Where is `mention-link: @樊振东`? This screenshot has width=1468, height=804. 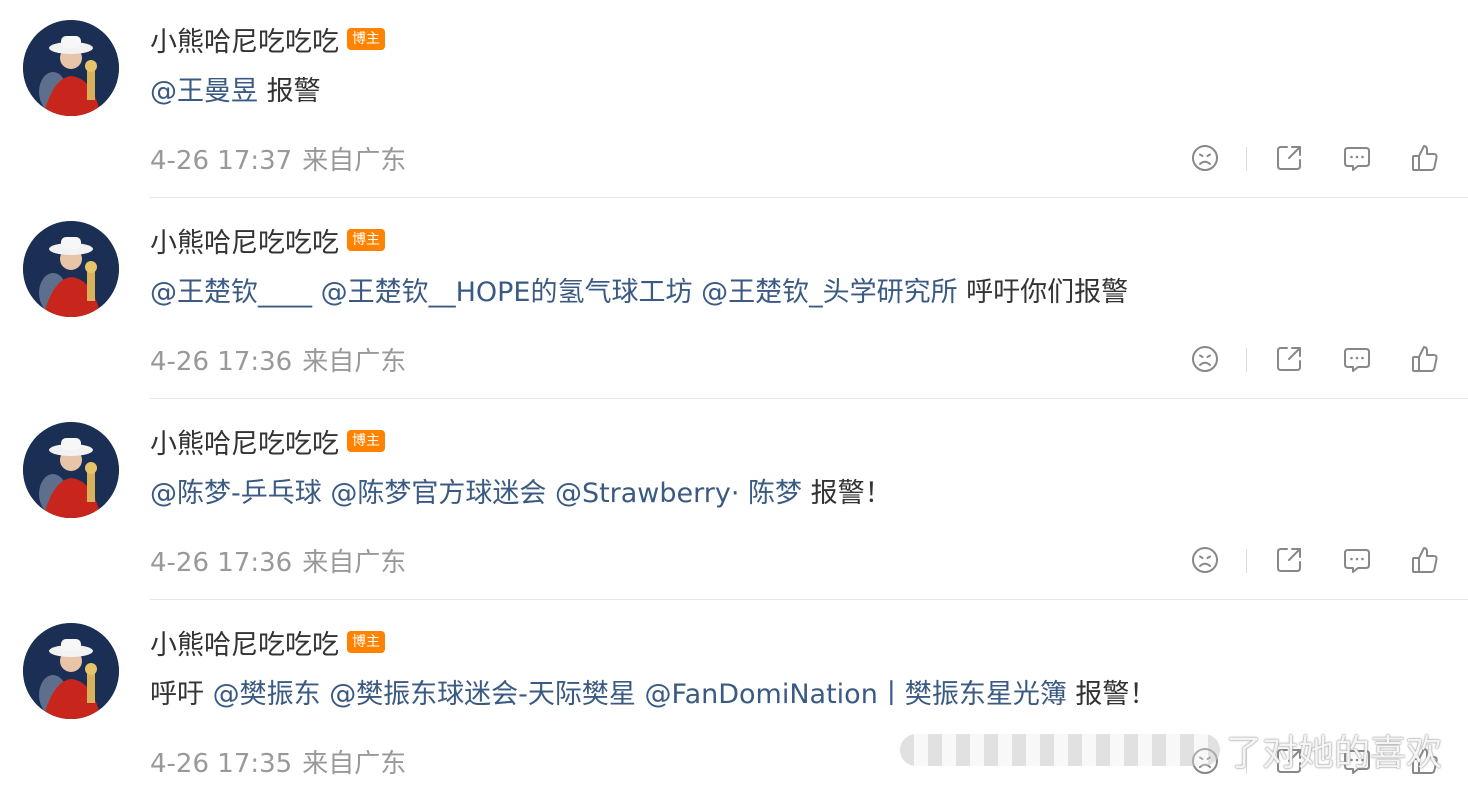 mention-link: @樊振东 is located at coordinates (267, 694).